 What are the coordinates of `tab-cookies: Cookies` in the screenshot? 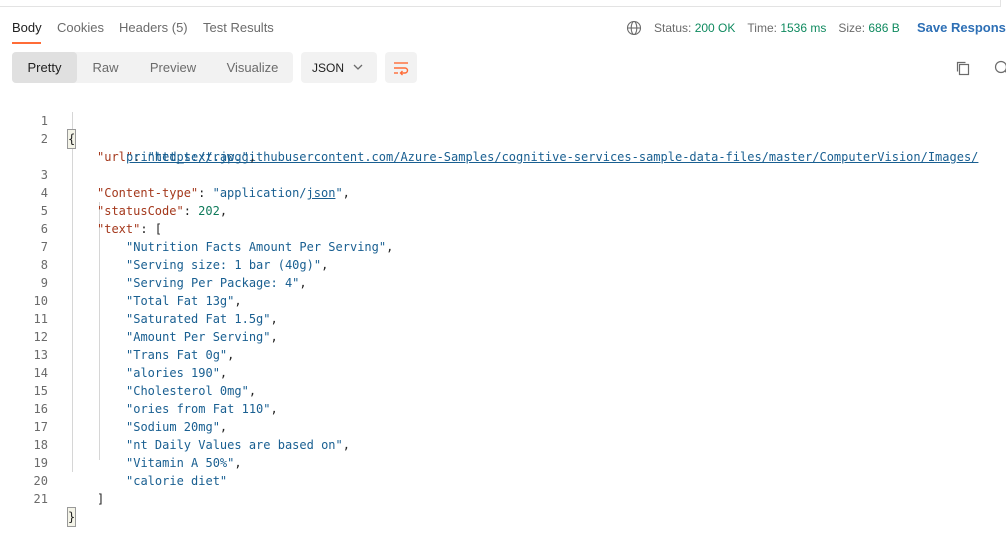 It's located at (80, 27).